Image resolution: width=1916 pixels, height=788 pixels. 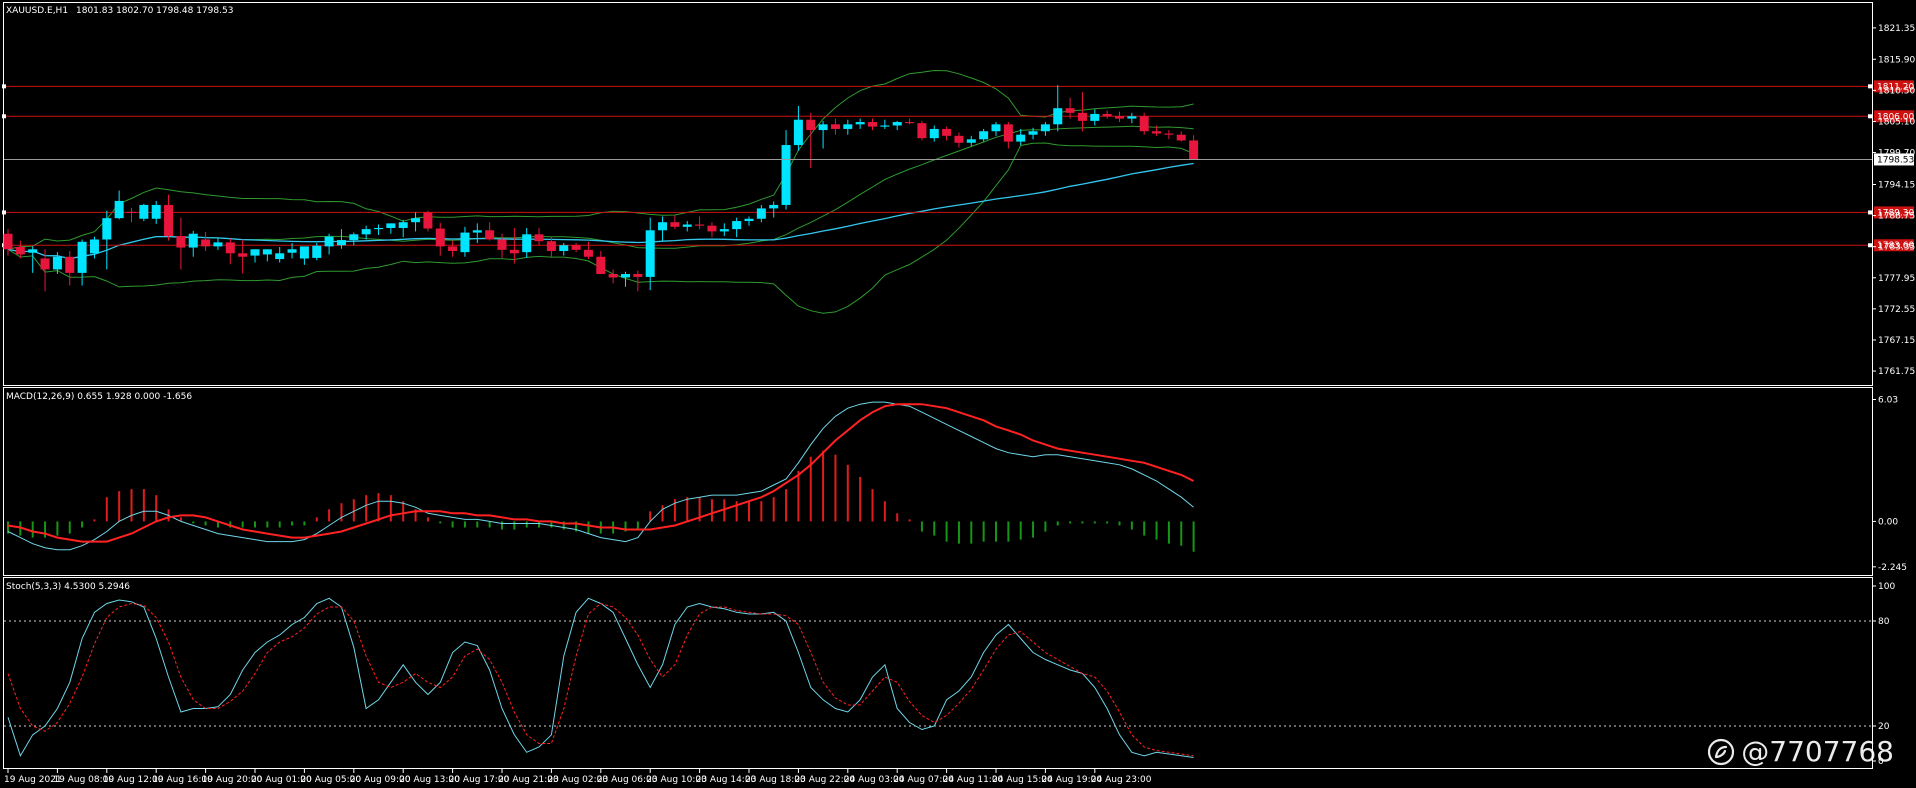 I want to click on macd-y-tick-label: 6.03, so click(x=1888, y=401).